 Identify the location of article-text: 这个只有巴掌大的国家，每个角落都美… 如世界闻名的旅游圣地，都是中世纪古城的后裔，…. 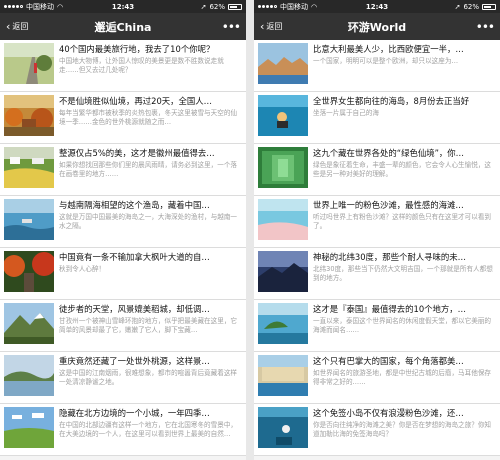
(404, 371).